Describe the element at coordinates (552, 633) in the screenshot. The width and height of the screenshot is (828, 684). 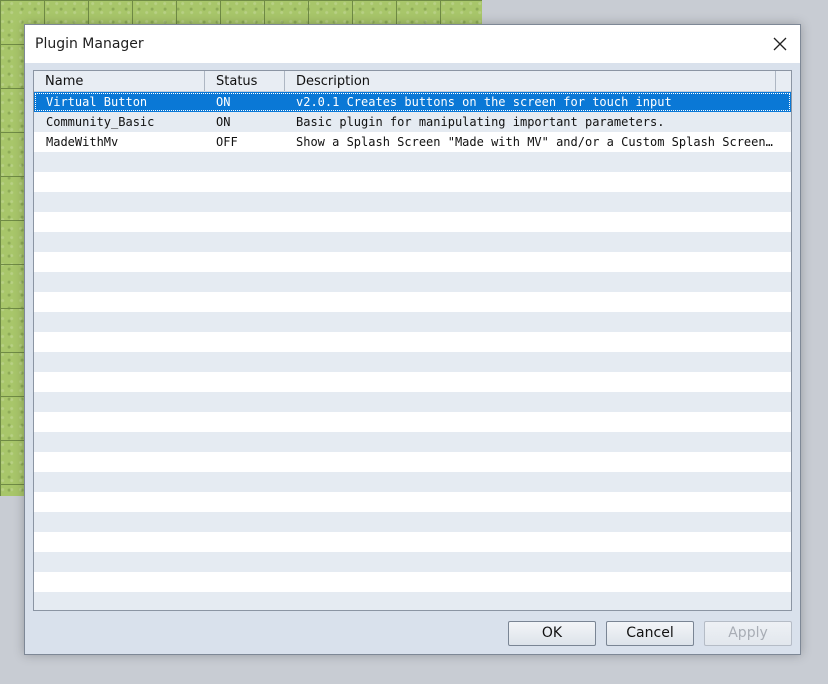
I see `ok-button: OK` at that location.